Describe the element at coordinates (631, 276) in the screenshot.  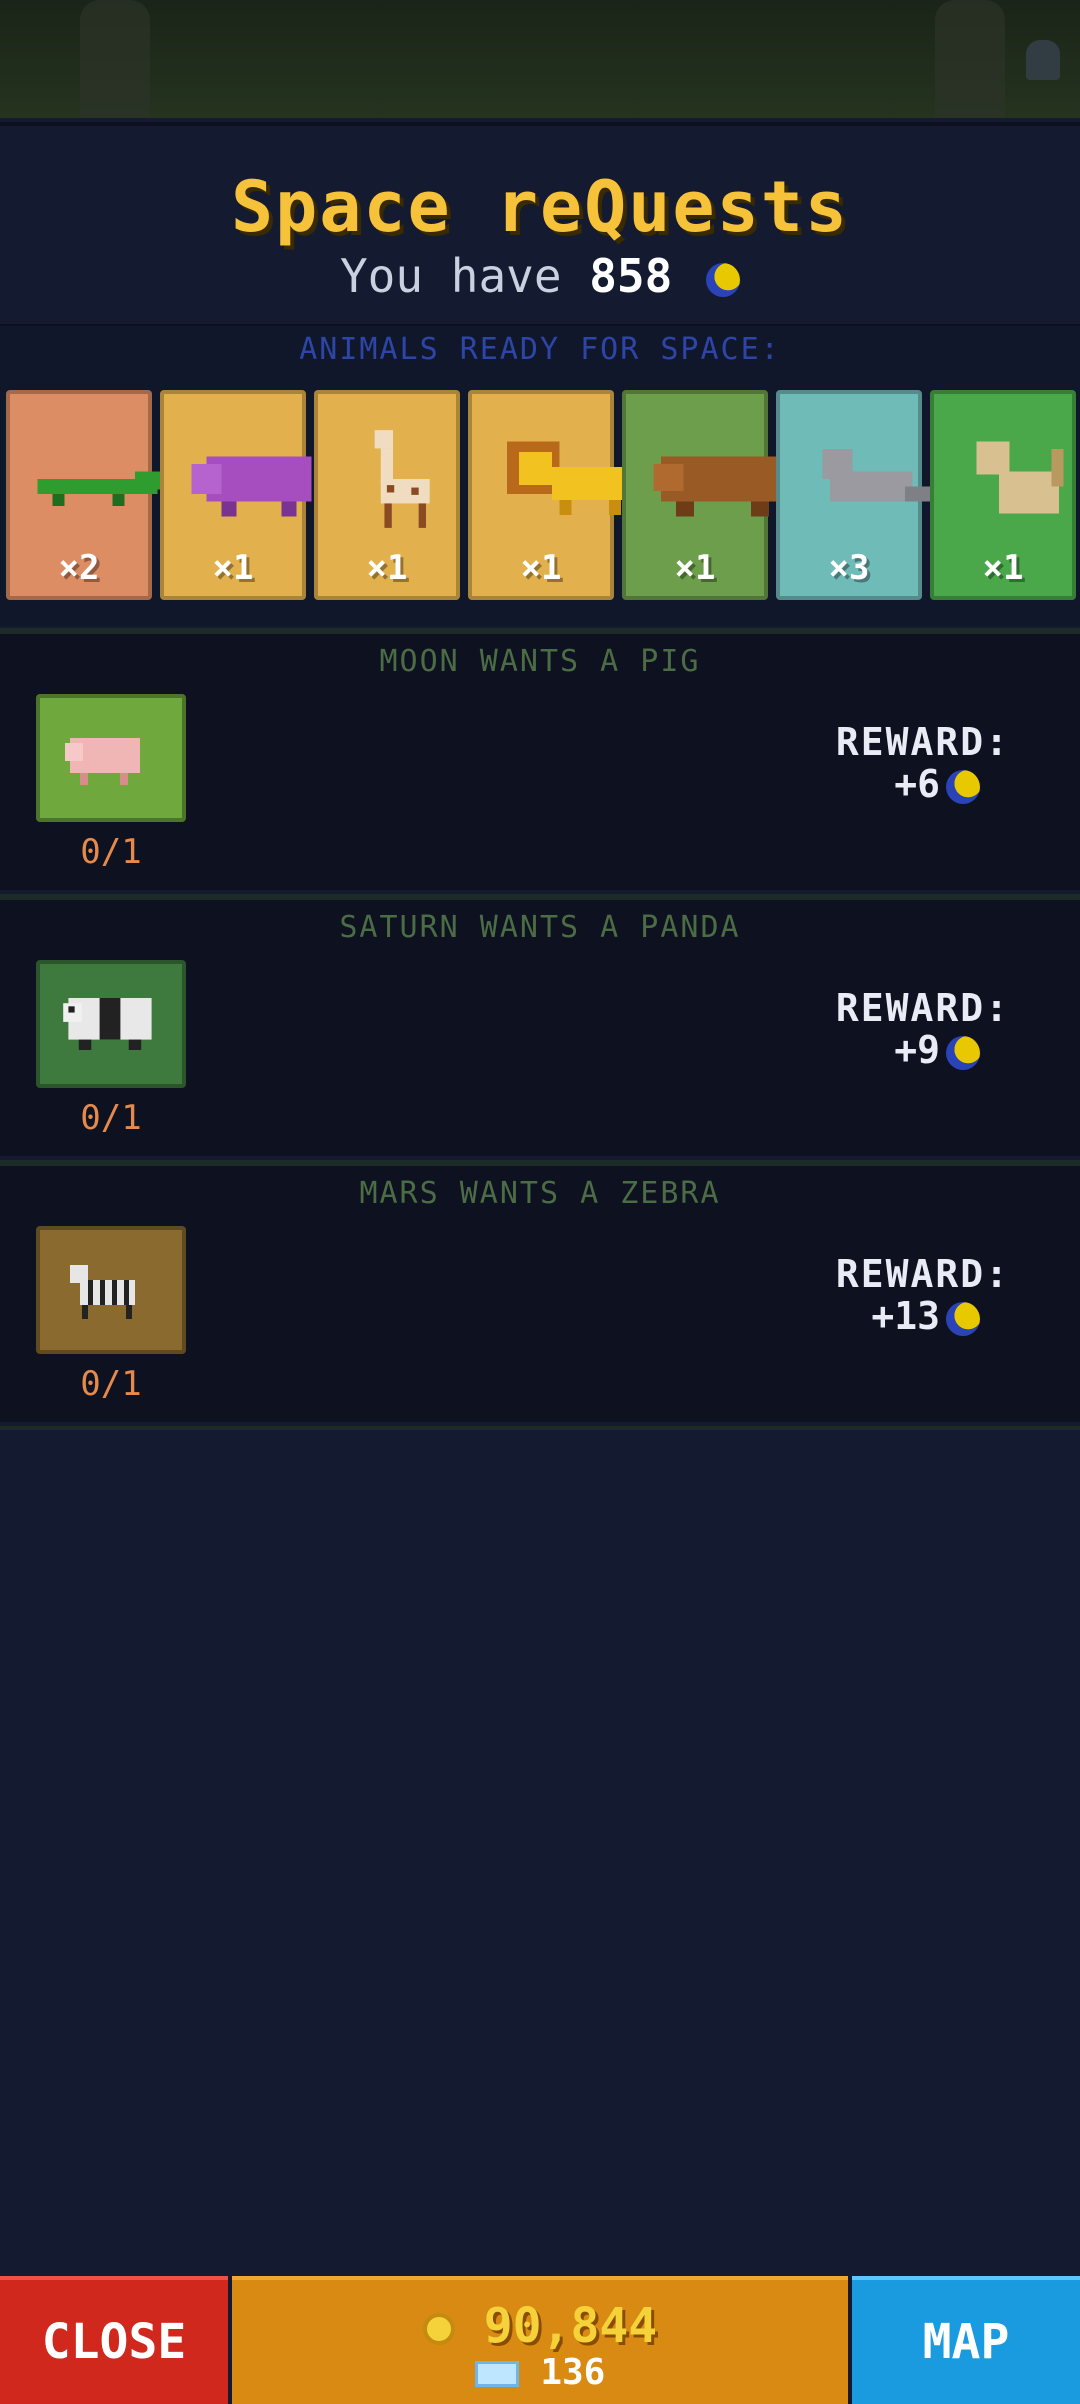
I see `moon-balance: 858` at that location.